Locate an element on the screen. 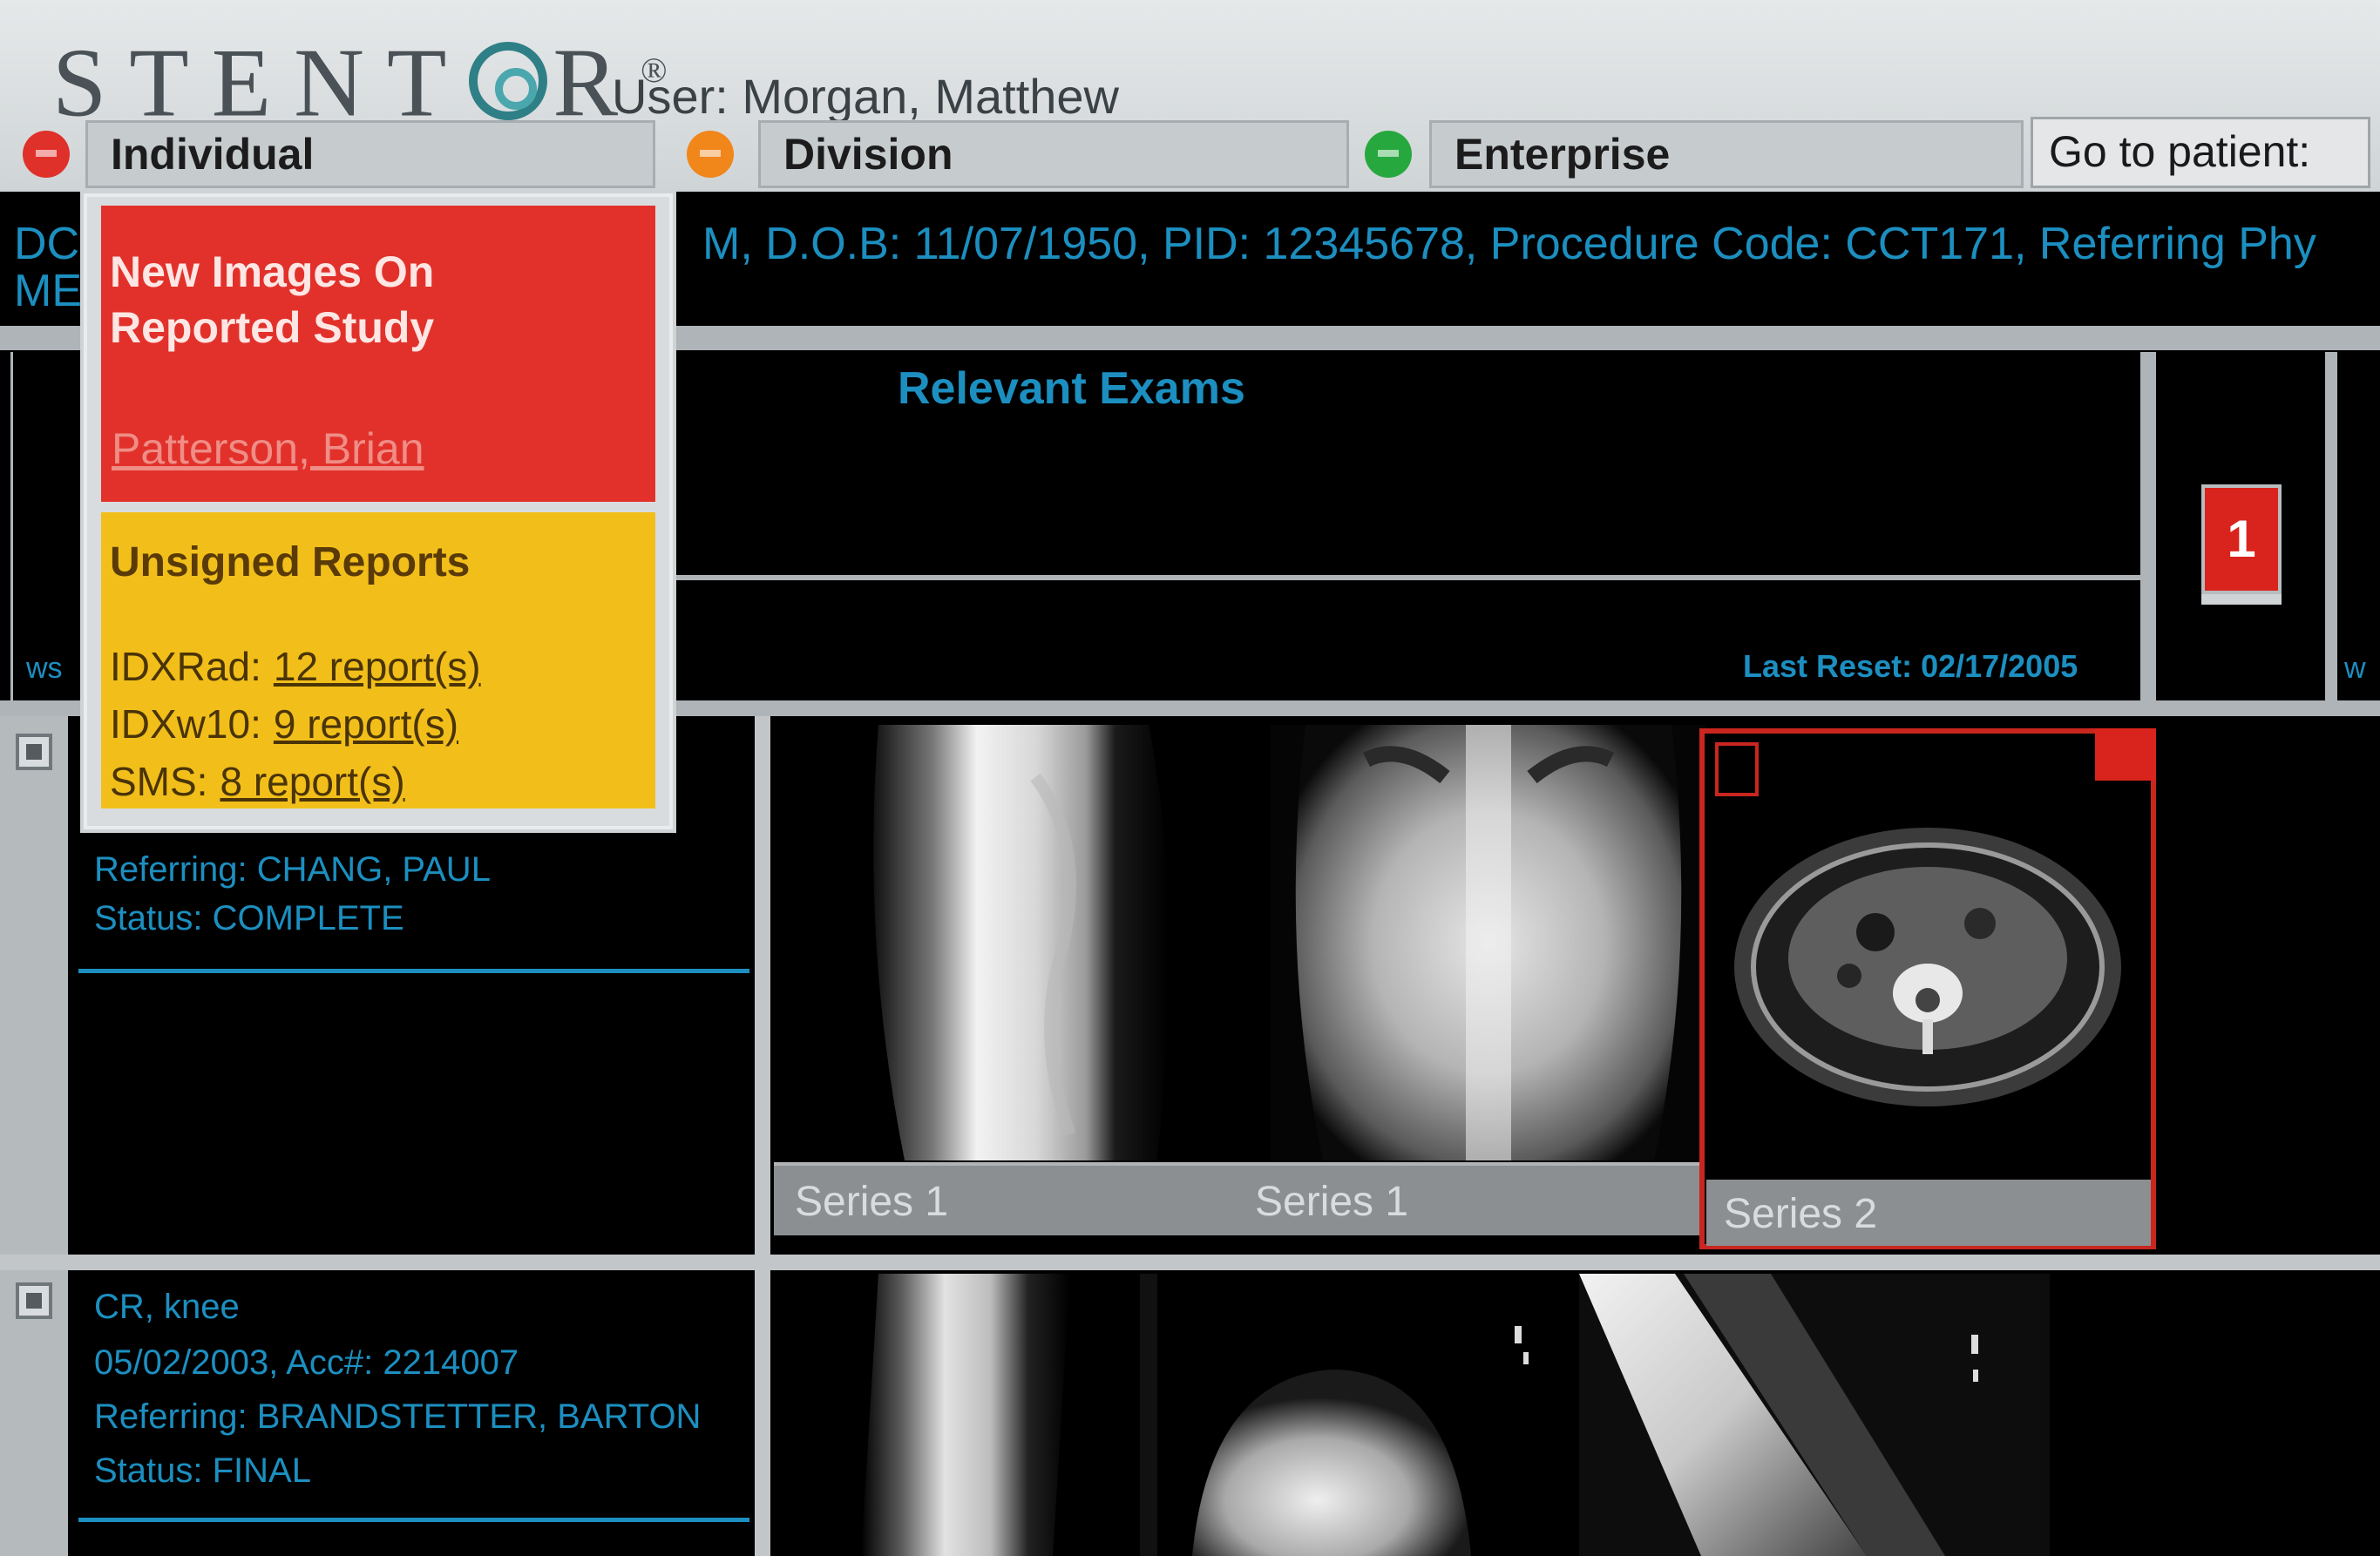 This screenshot has width=2380, height=1556. unsigned-reports-link: 8 report(s) is located at coordinates (312, 781).